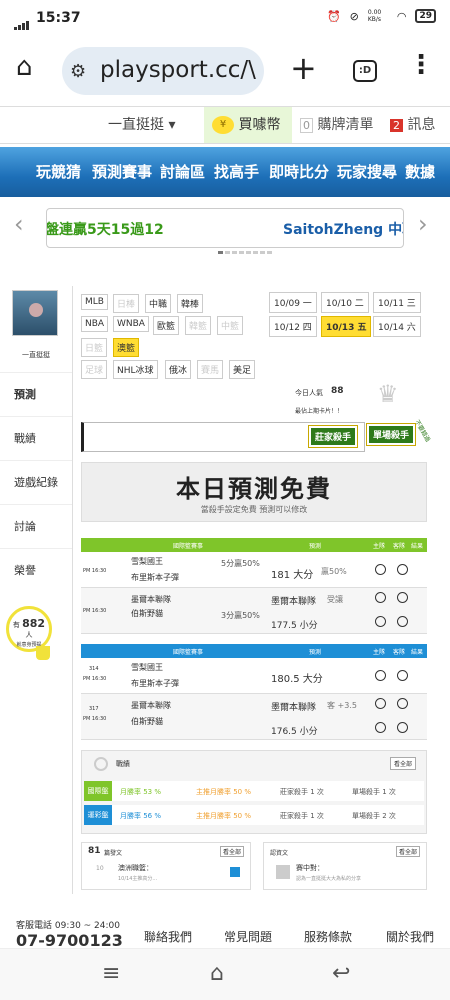 The image size is (450, 1000). I want to click on game-no: 317, so click(94, 709).